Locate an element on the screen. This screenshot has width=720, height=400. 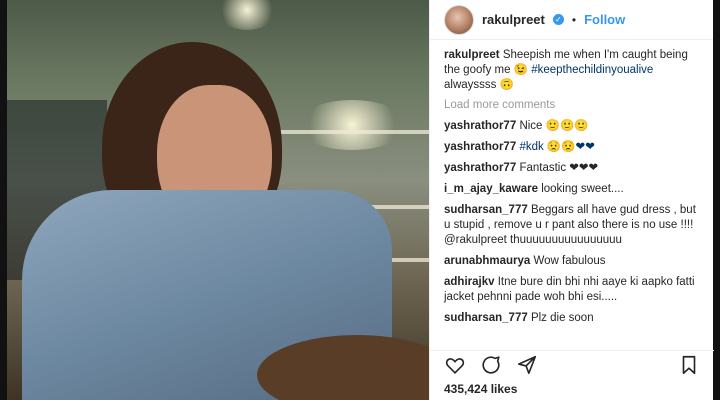
comment-item: yashrathor77 Fantastic ❤❤❤ is located at coordinates (571, 168).